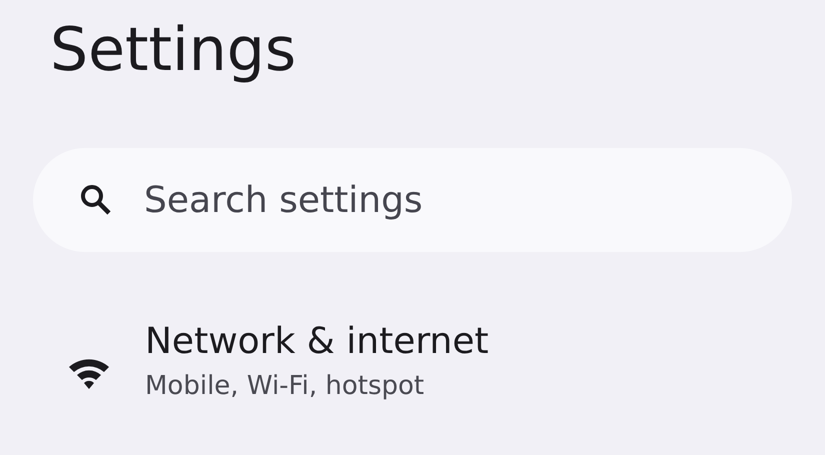 This screenshot has height=455, width=825. I want to click on search-icon, so click(96, 200).